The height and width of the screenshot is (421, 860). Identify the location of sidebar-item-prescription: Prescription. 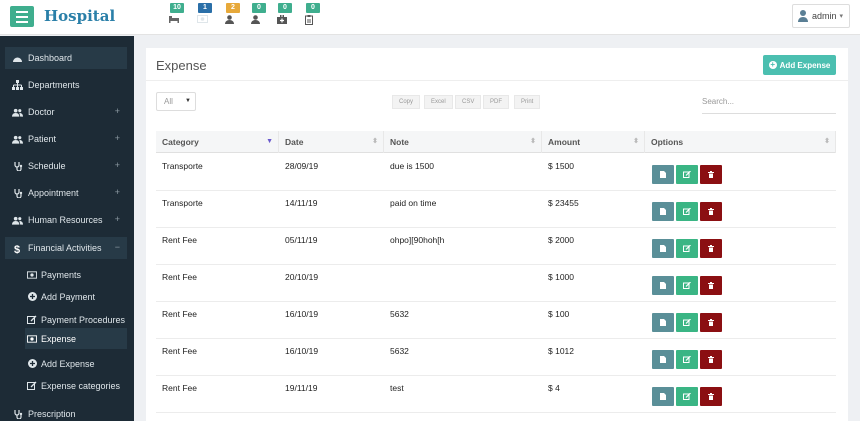
(66, 412).